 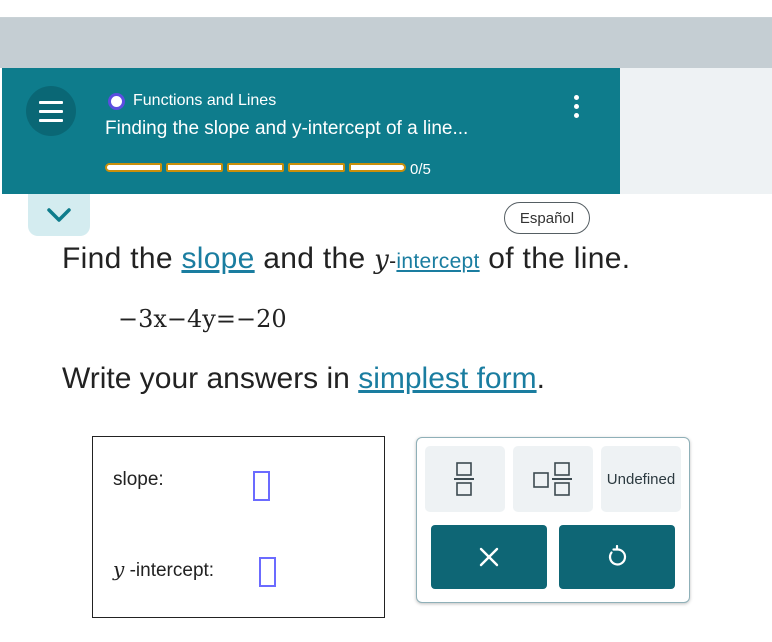 I want to click on instruction-text-part: ., so click(x=540, y=378).